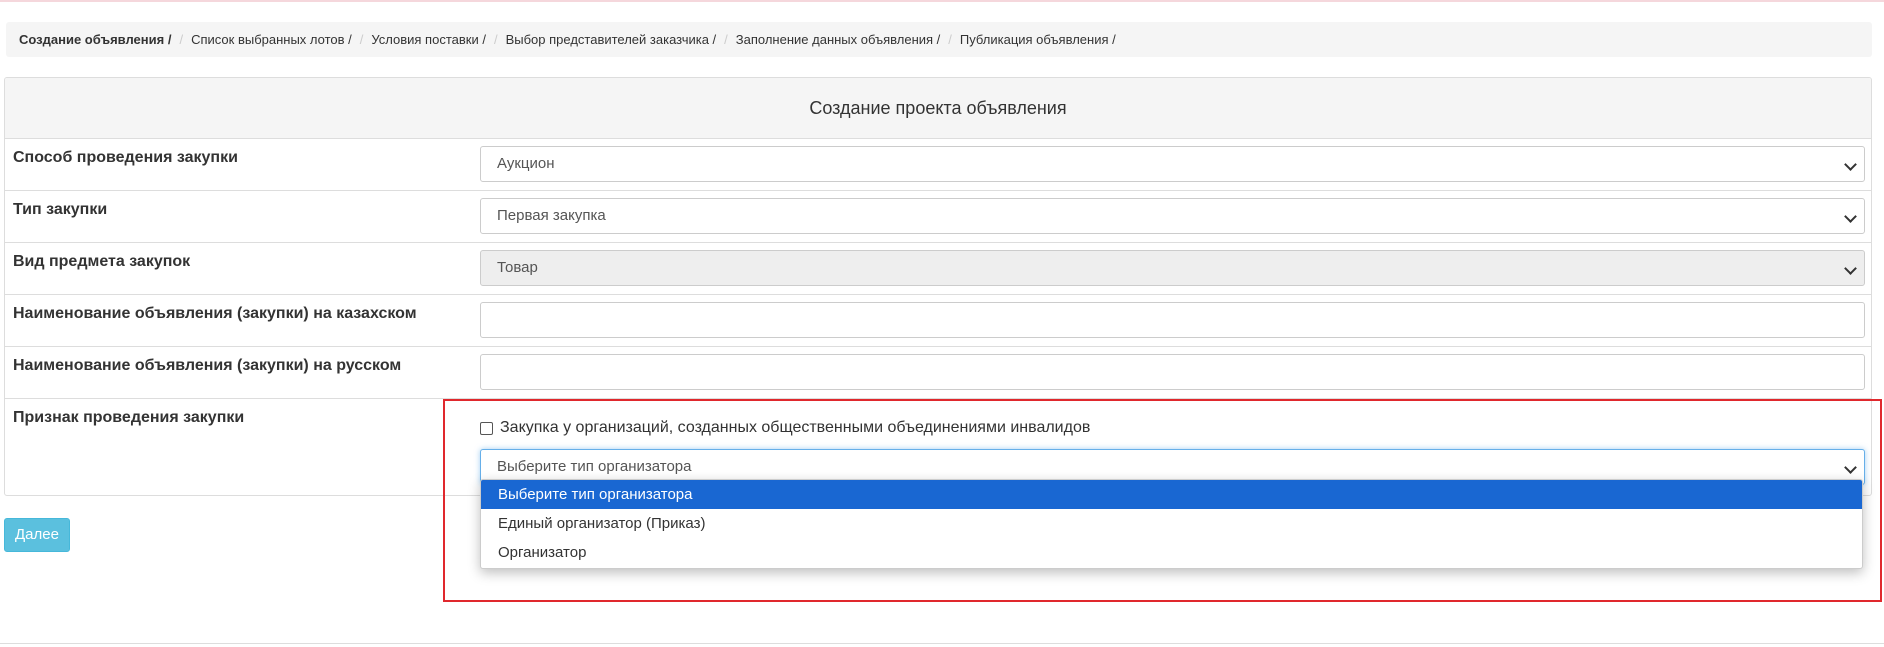  What do you see at coordinates (594, 466) in the screenshot?
I see `organizer-type-select-value: Выберите тип организатора` at bounding box center [594, 466].